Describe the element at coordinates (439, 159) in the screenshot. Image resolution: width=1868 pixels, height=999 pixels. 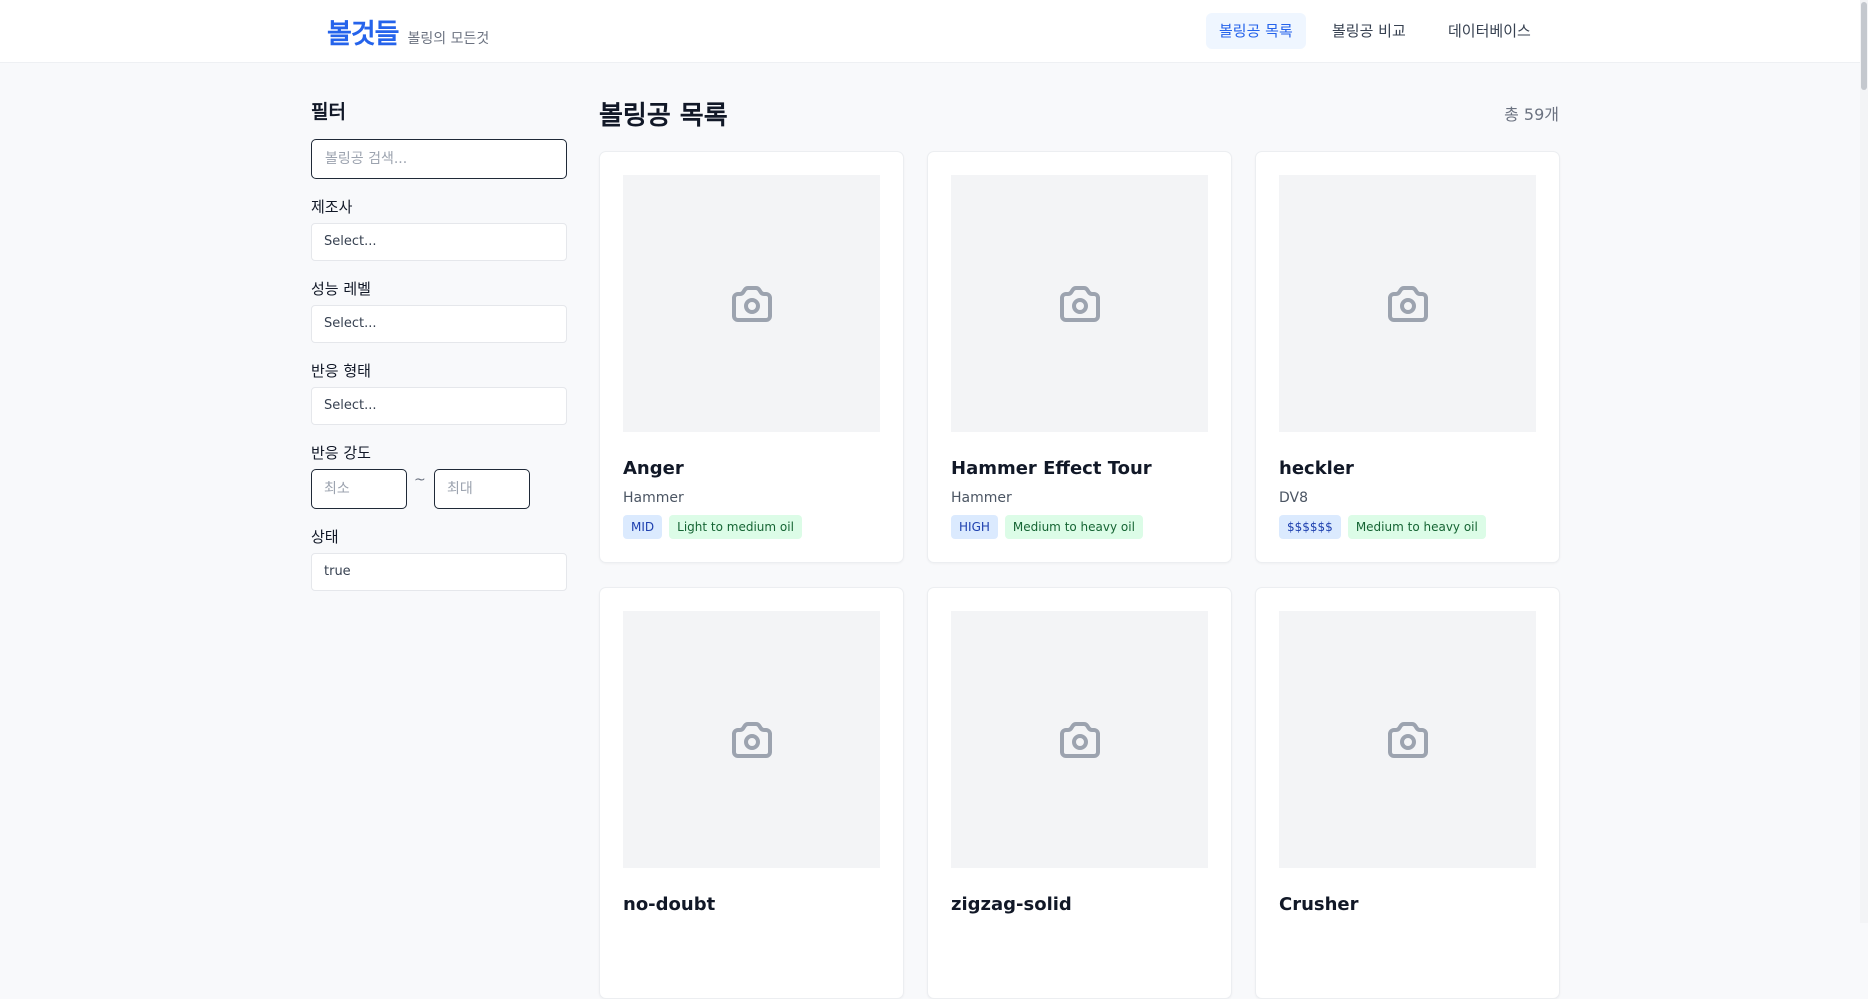
I see `ball-search-input` at that location.